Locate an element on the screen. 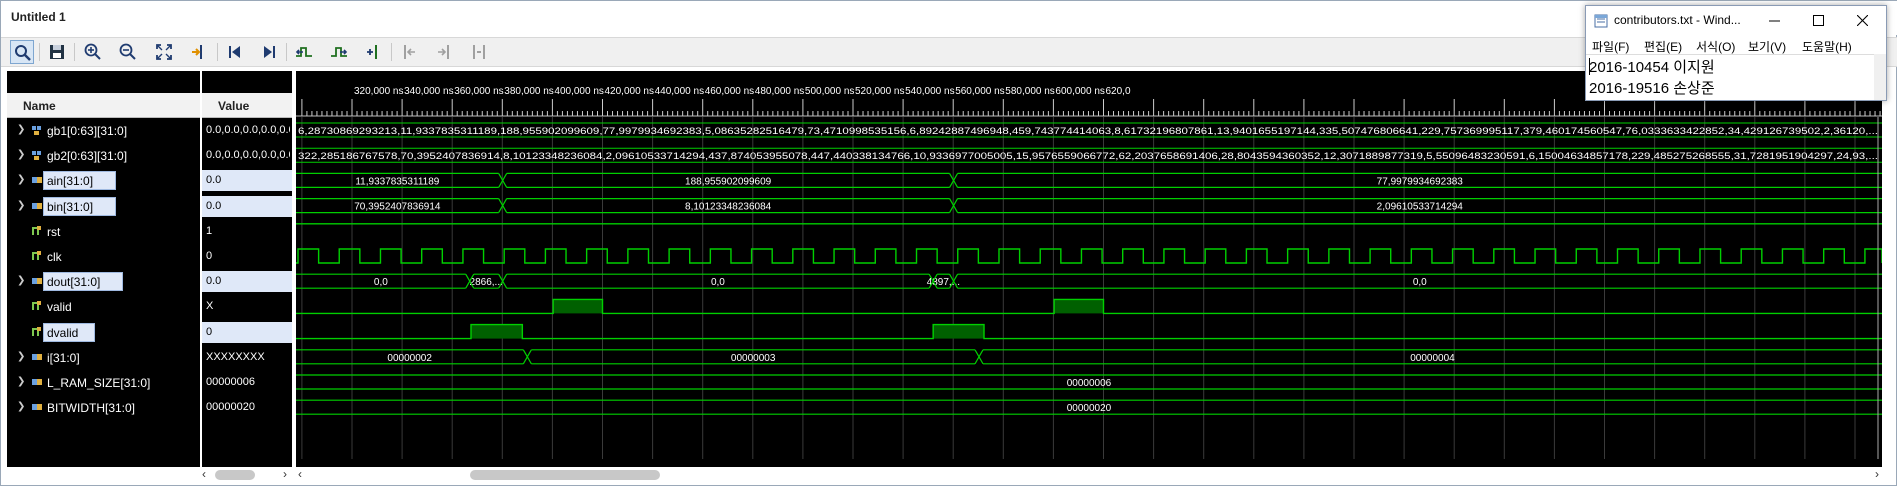  signal-name: L_RAM_SIZE[31:0] is located at coordinates (99, 383).